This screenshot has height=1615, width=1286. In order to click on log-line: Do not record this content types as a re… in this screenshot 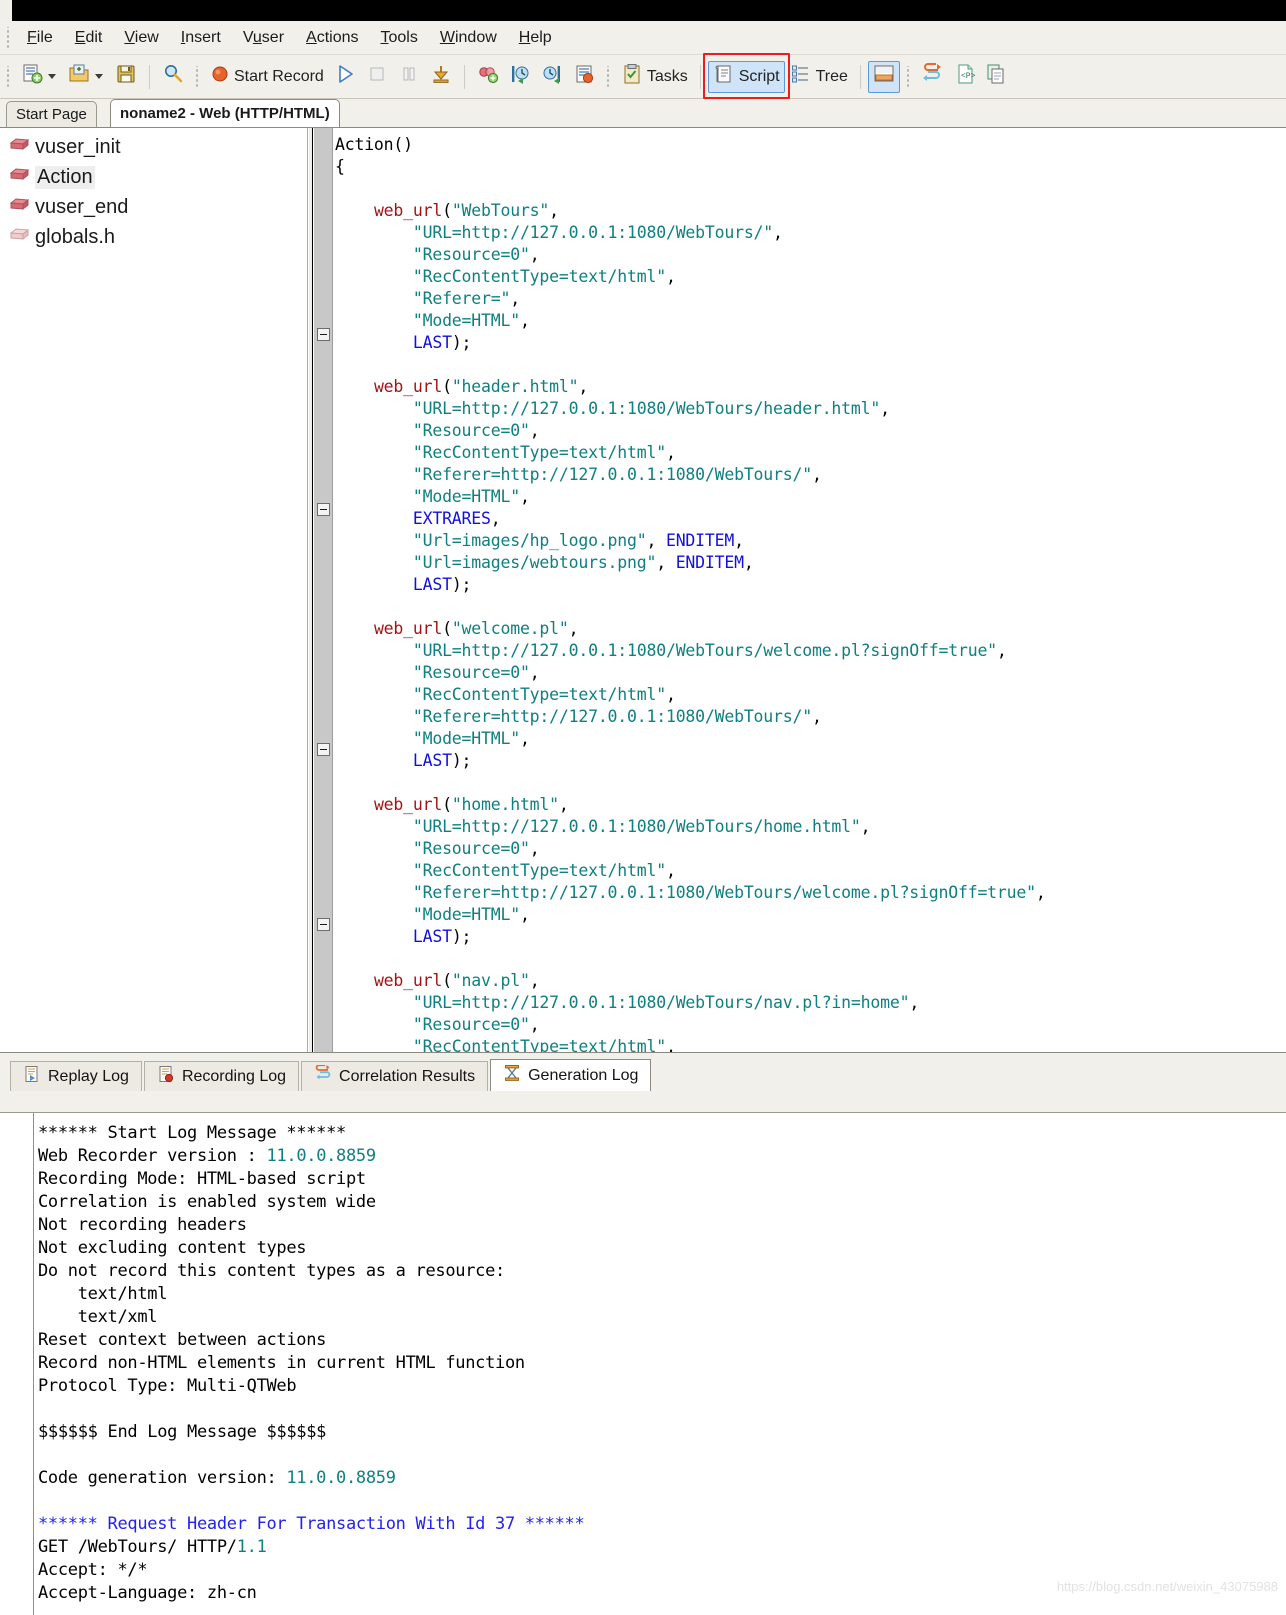, I will do `click(271, 1271)`.